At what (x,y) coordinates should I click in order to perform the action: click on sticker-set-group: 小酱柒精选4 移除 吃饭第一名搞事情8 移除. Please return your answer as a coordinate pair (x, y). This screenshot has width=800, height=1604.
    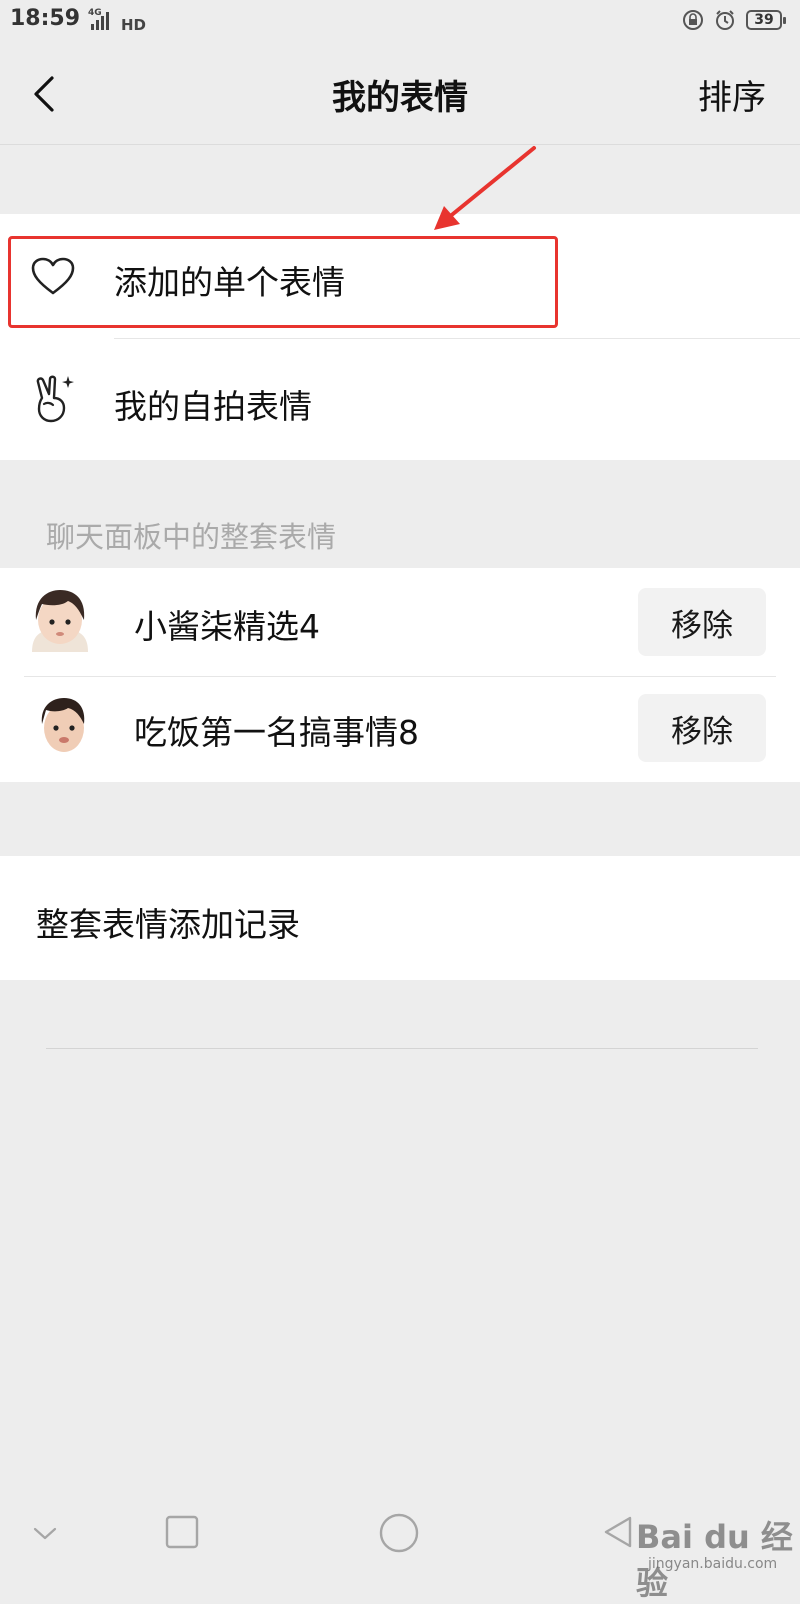
    Looking at the image, I should click on (400, 675).